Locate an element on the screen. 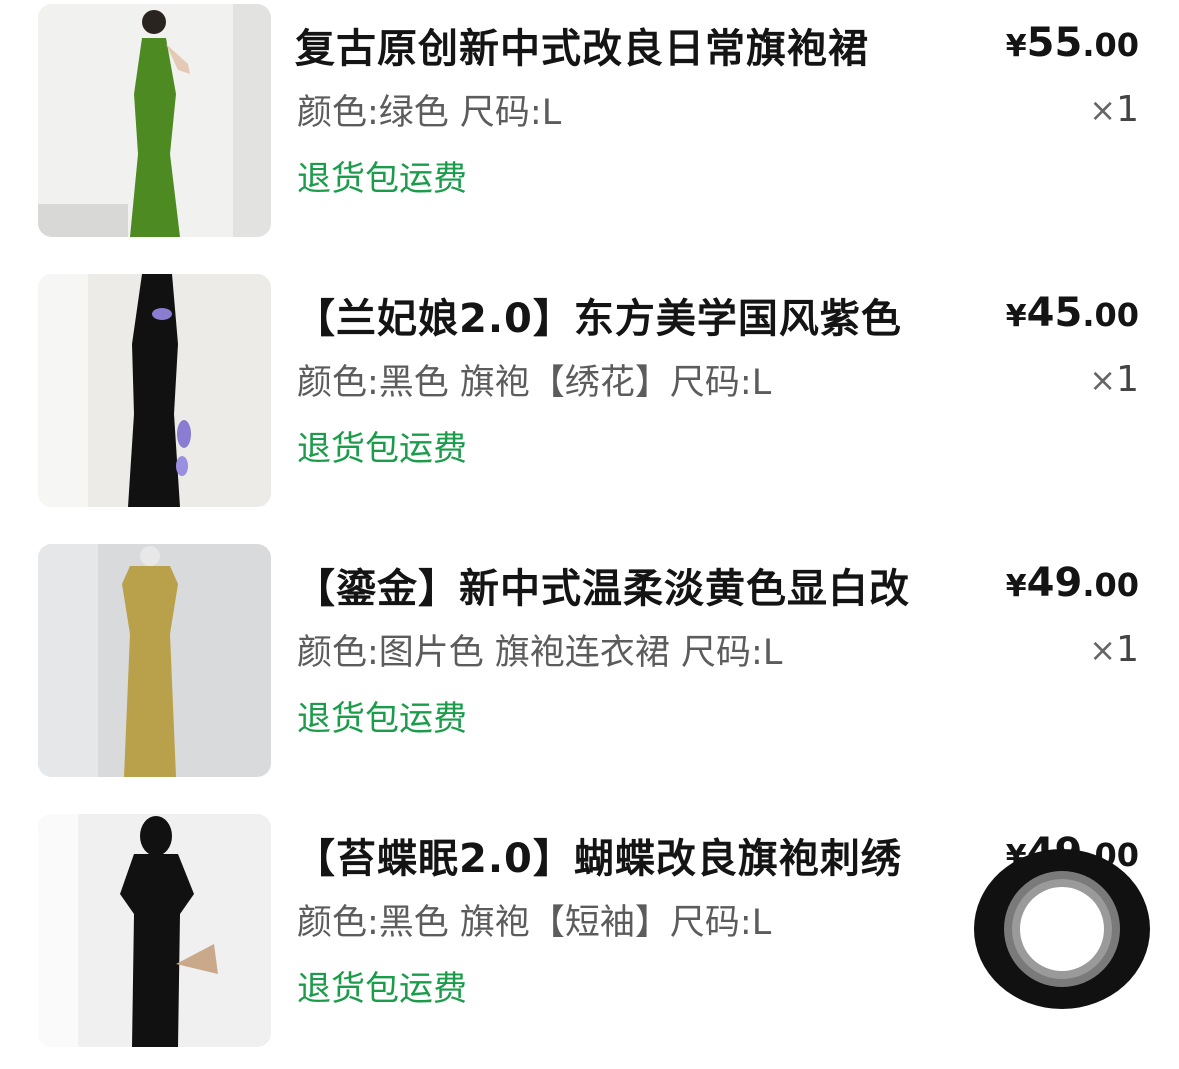  product-title: 复古原创新中式改良日常旗袍裙 is located at coordinates (582, 45).